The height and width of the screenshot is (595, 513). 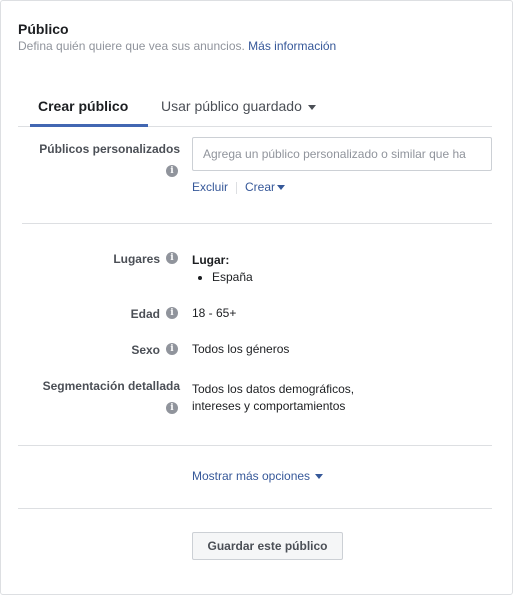 I want to click on section-title: Público, so click(x=43, y=29).